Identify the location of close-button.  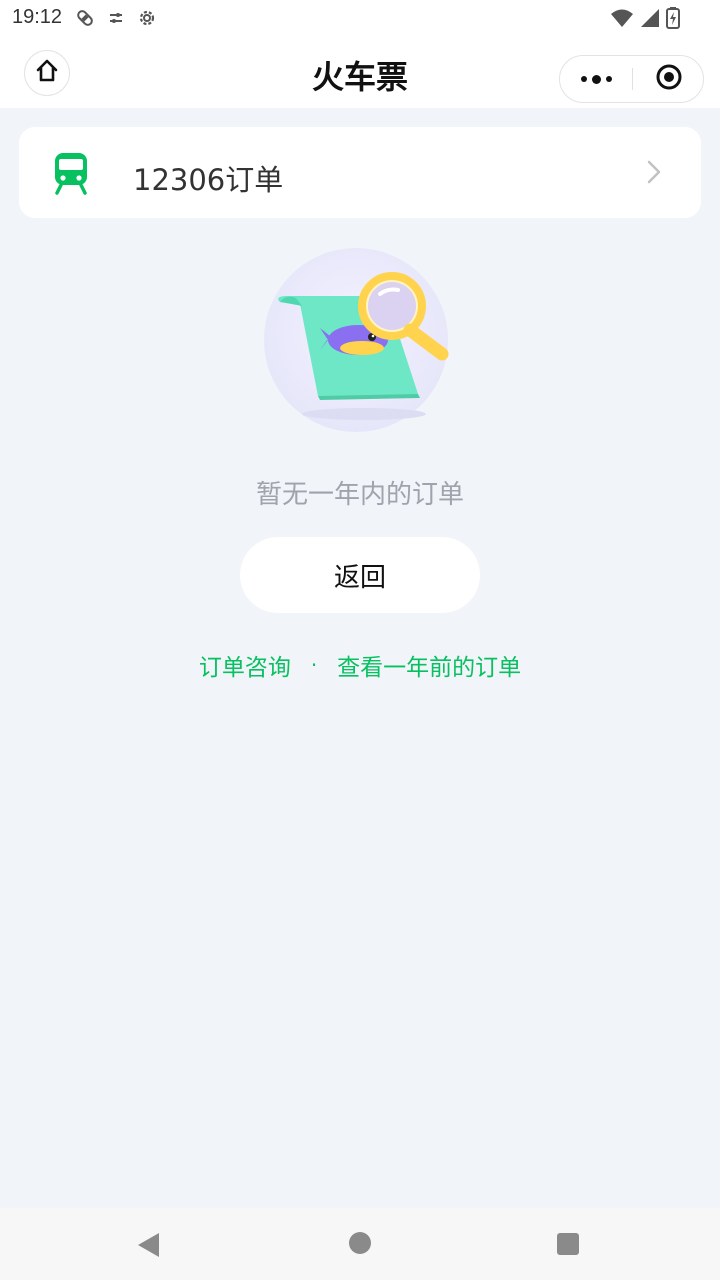
(669, 79).